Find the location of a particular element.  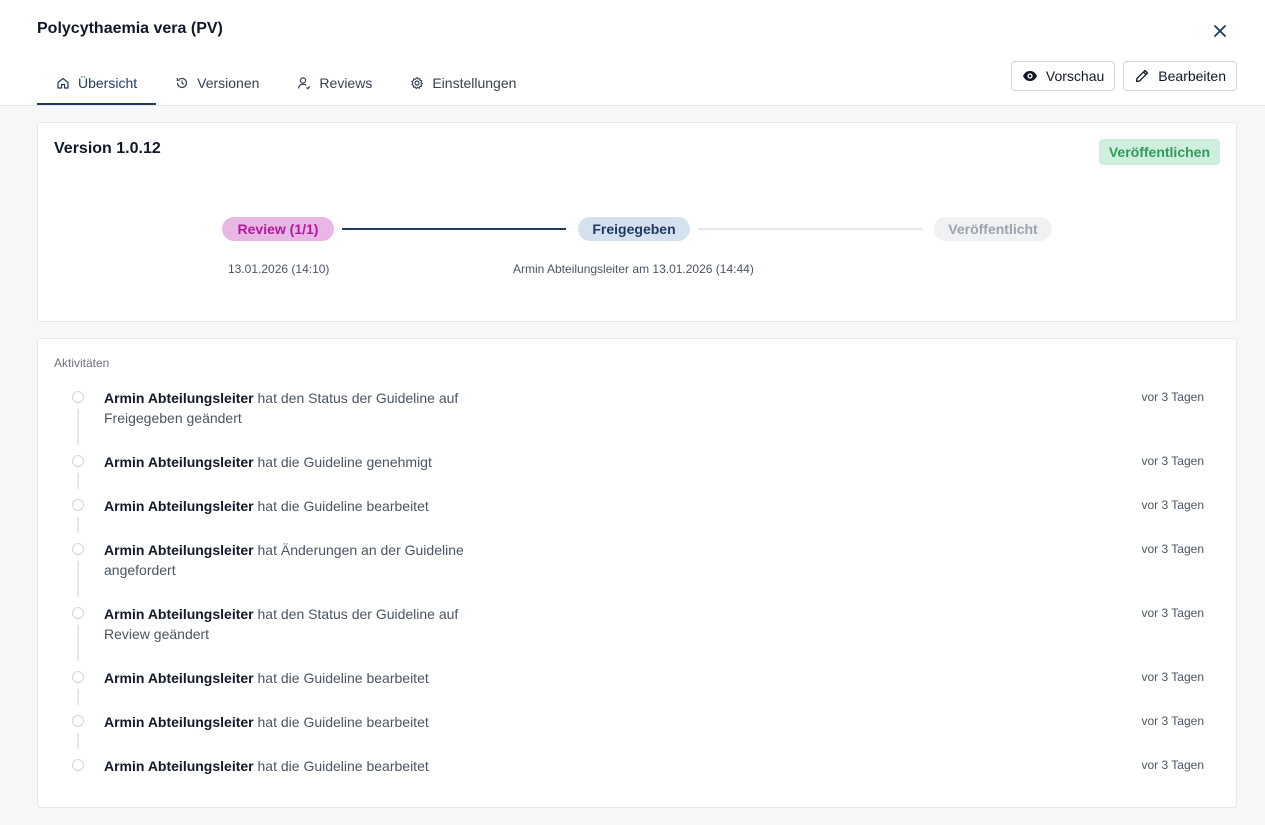

preview-button: Vorschau is located at coordinates (1063, 76).